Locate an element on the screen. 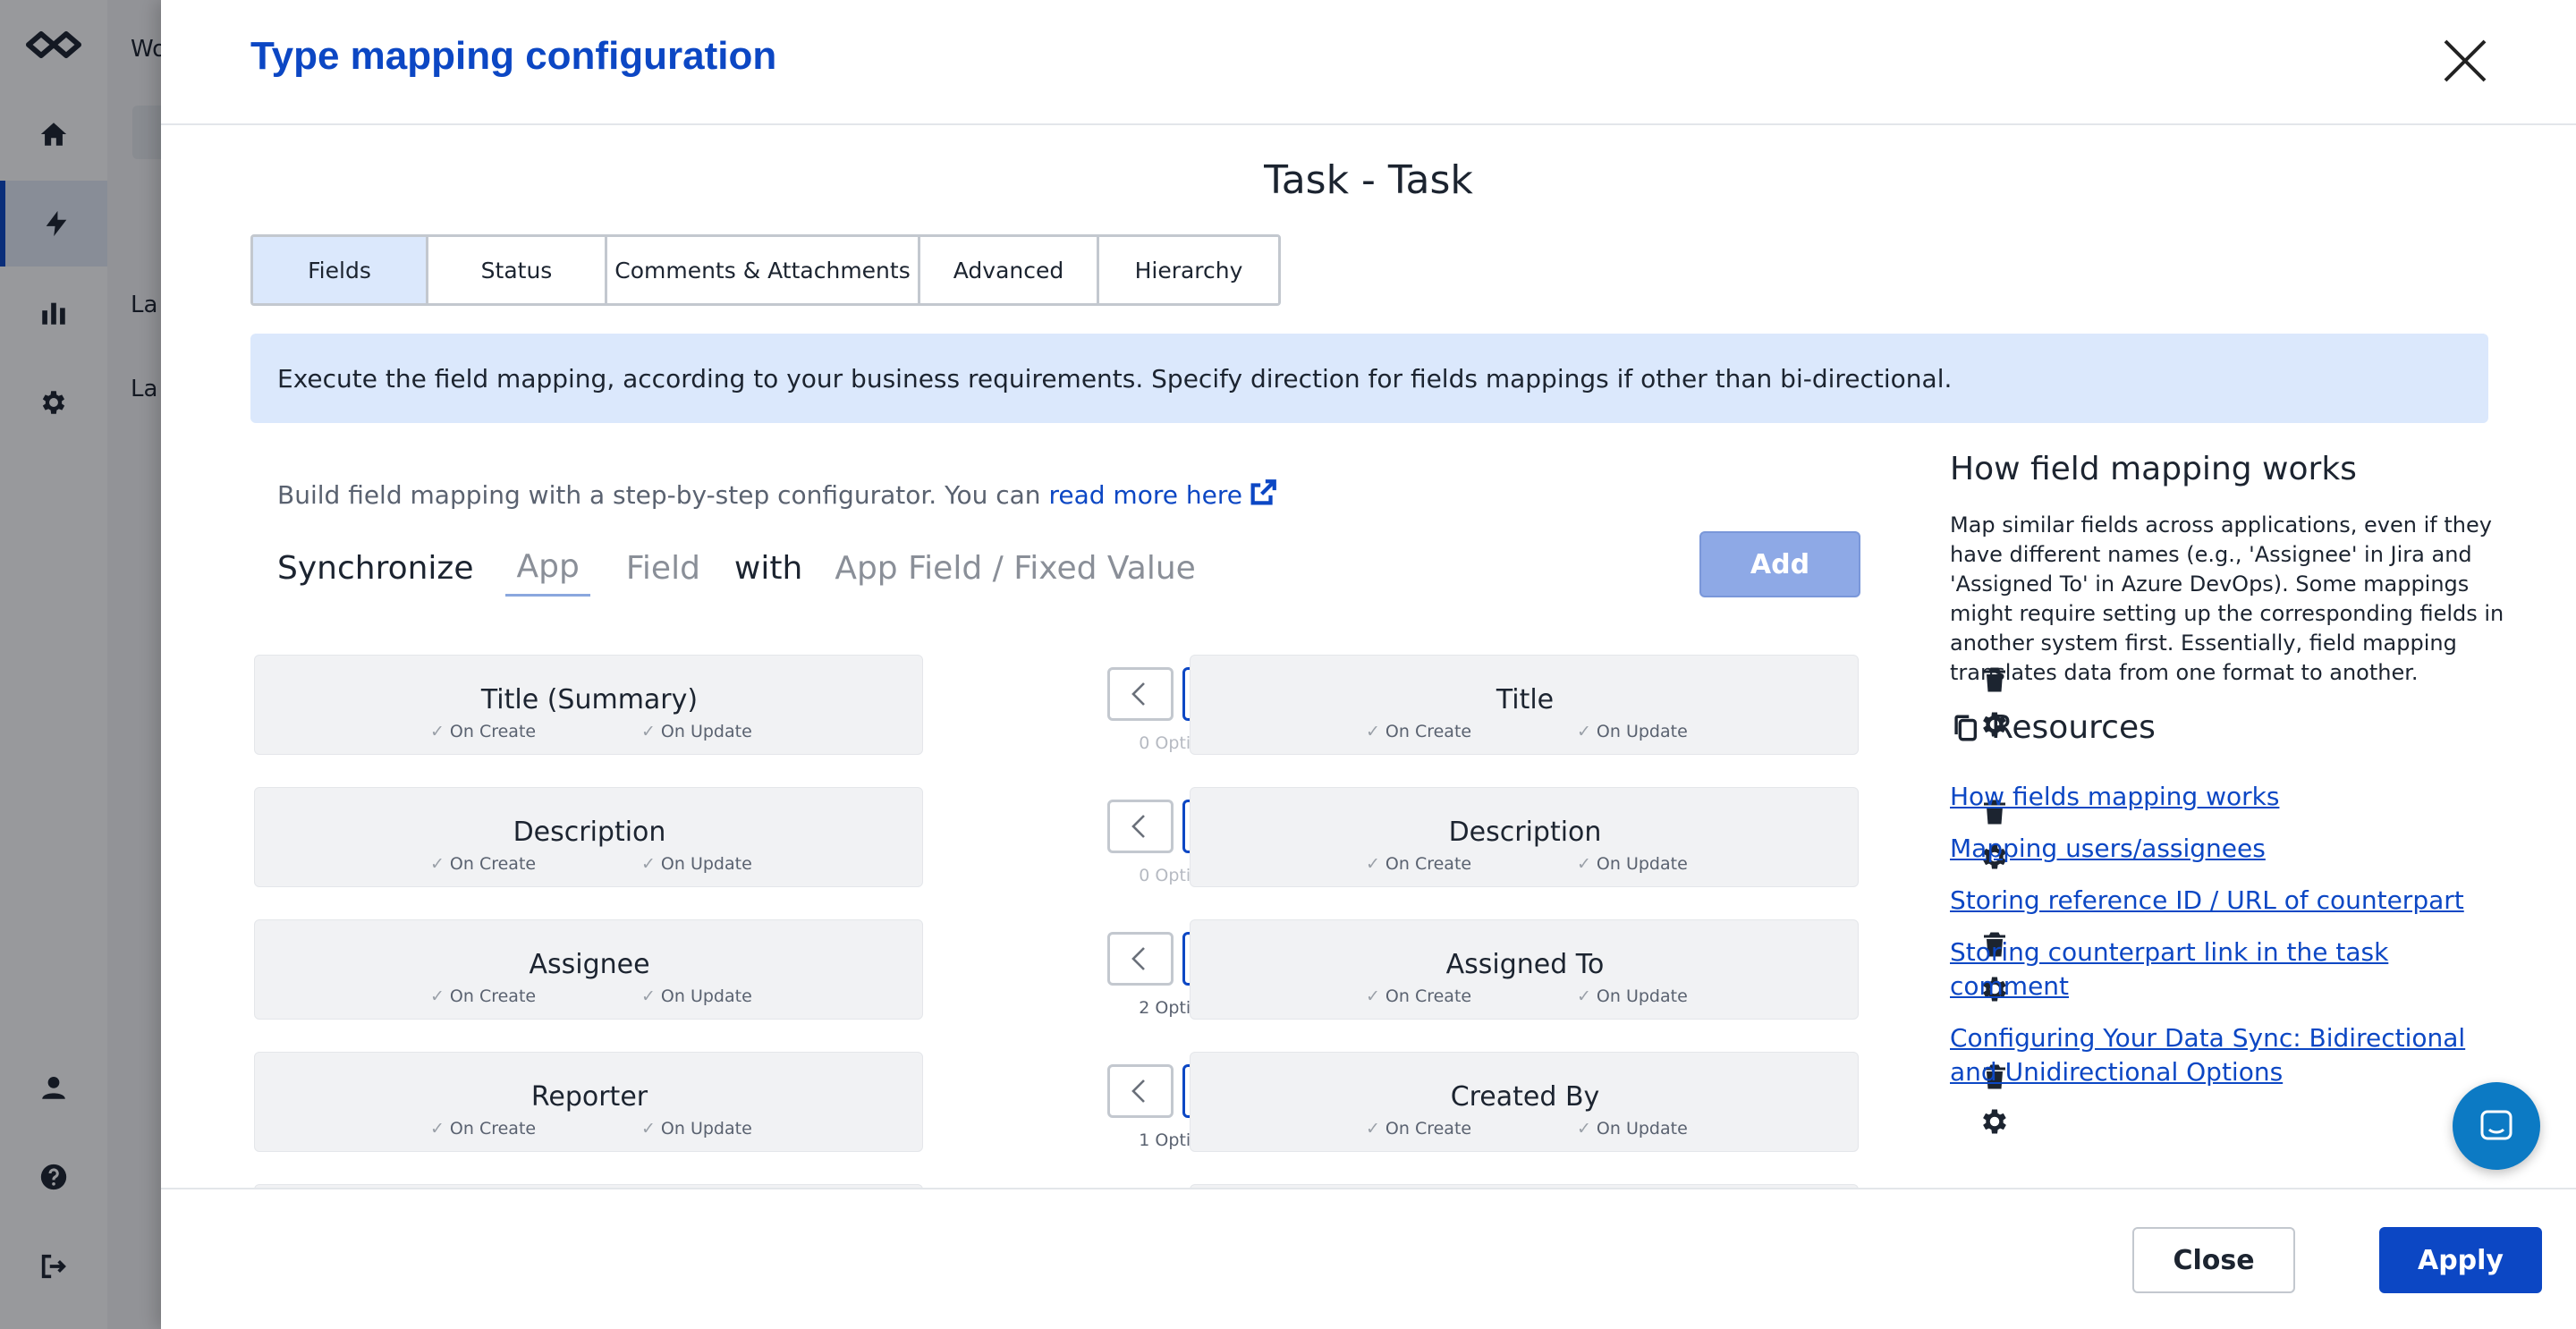 The width and height of the screenshot is (2576, 1329). chat-icon is located at coordinates (2496, 1125).